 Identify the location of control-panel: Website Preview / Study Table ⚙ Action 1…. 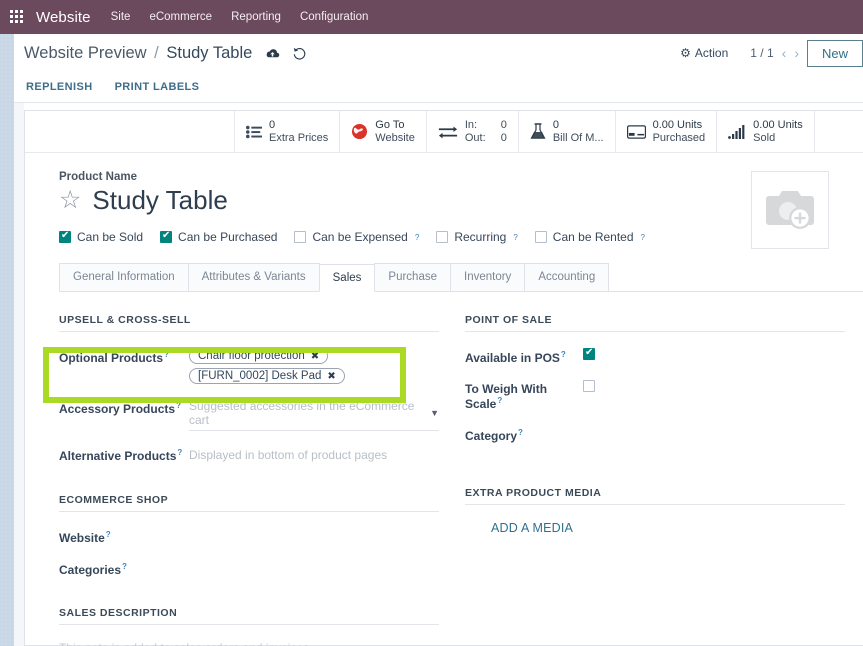
(438, 68).